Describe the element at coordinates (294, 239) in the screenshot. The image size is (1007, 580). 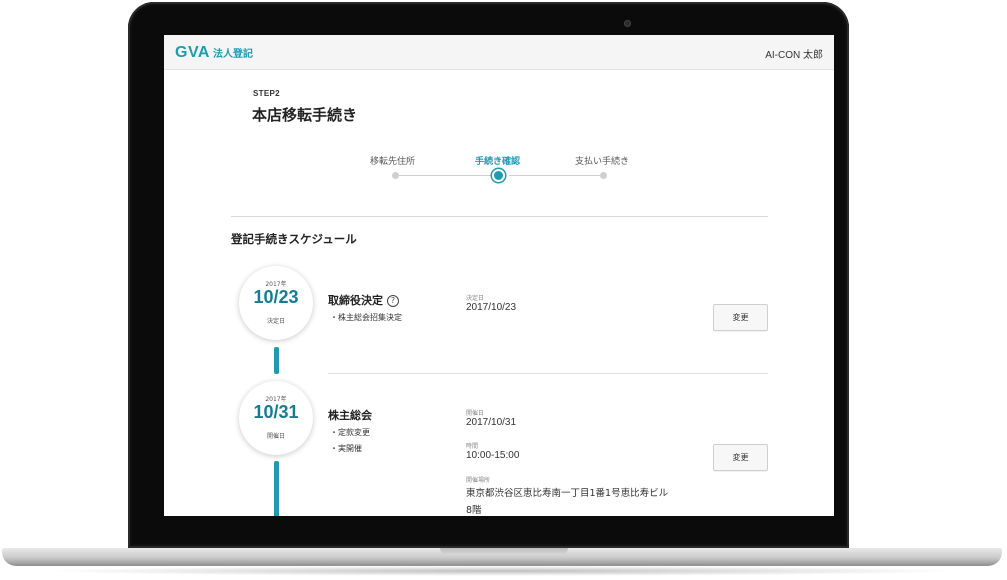
I see `section-title: 登記手続きスケジュール` at that location.